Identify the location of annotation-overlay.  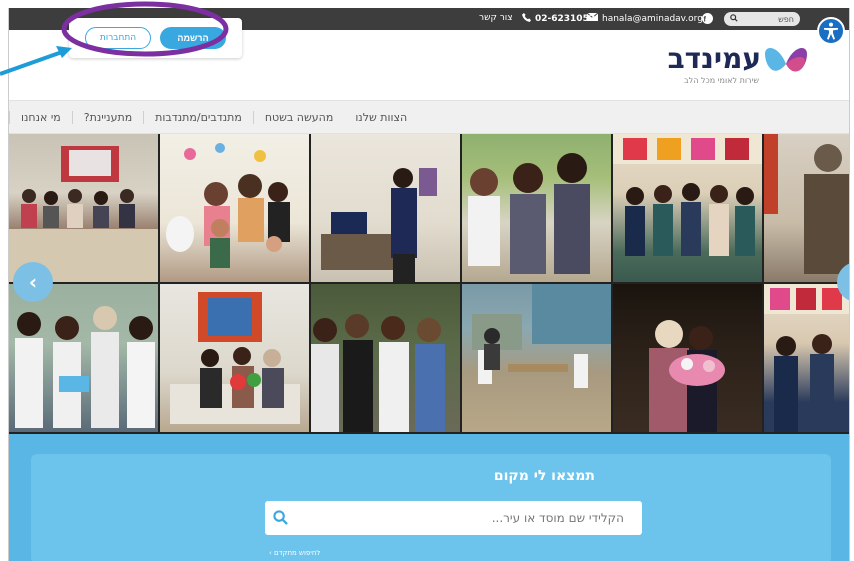
(114, 38).